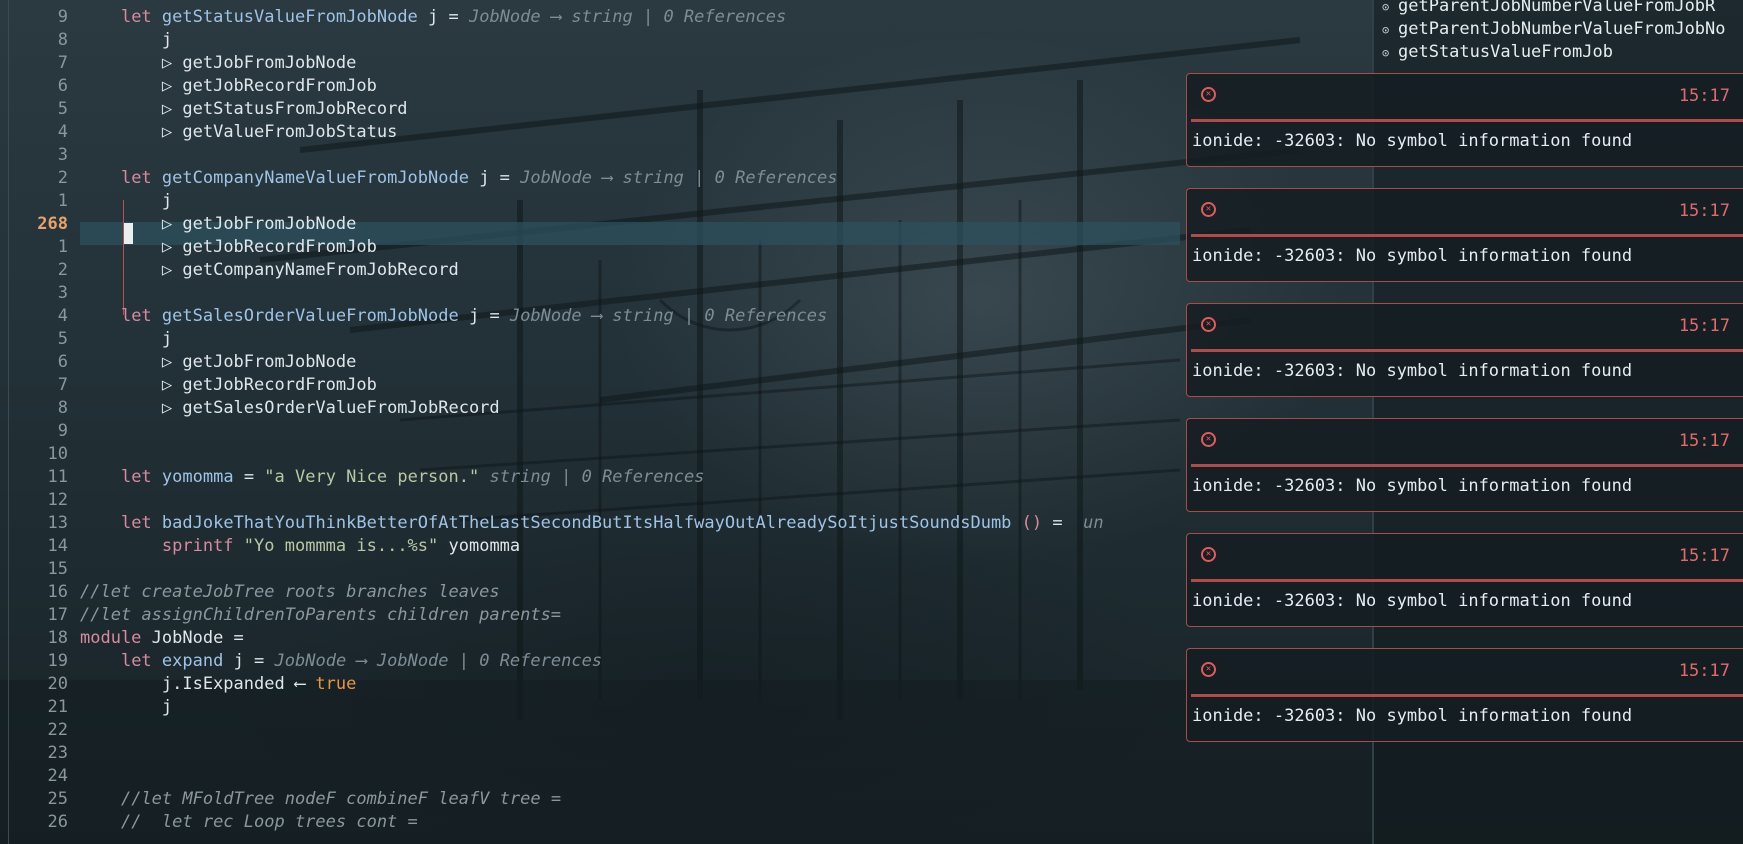 The image size is (1743, 844). What do you see at coordinates (57, 638) in the screenshot?
I see `line-number: 18` at bounding box center [57, 638].